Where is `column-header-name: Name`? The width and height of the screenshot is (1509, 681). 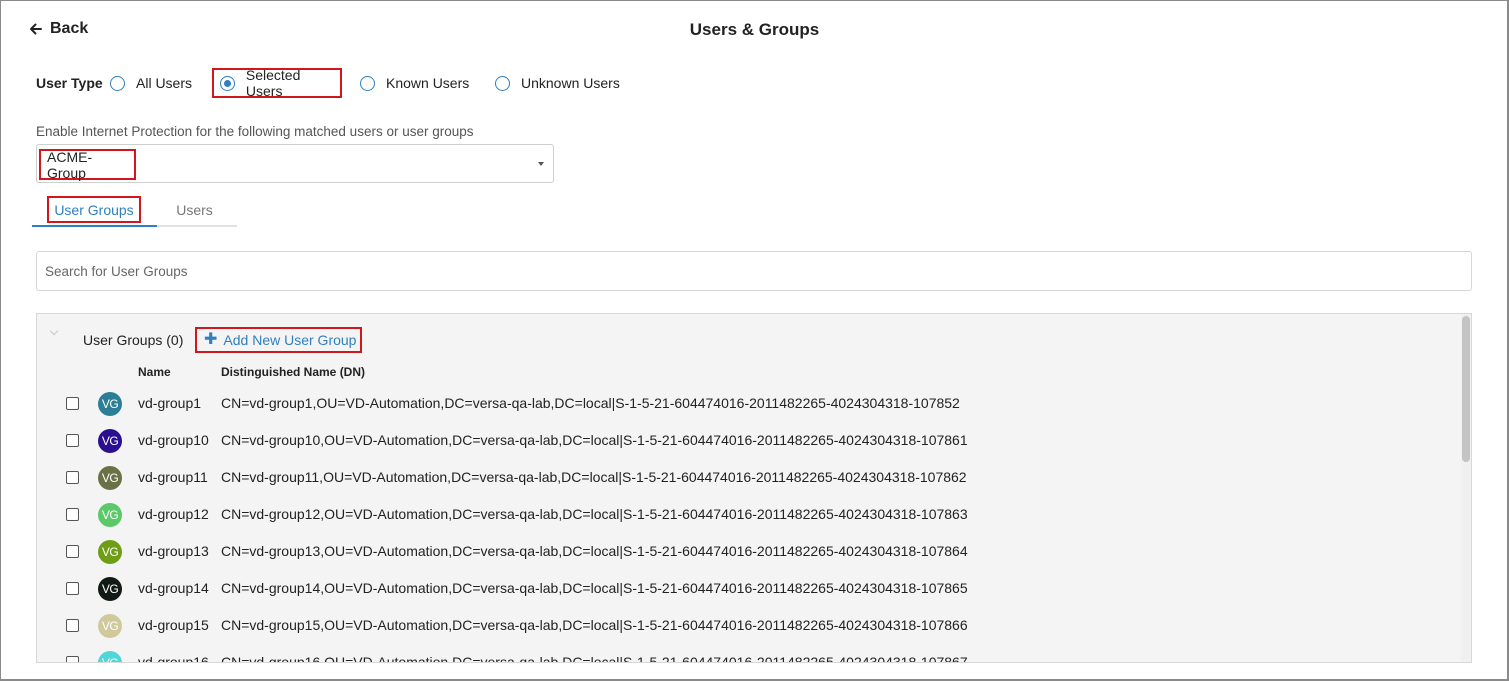
column-header-name: Name is located at coordinates (154, 372).